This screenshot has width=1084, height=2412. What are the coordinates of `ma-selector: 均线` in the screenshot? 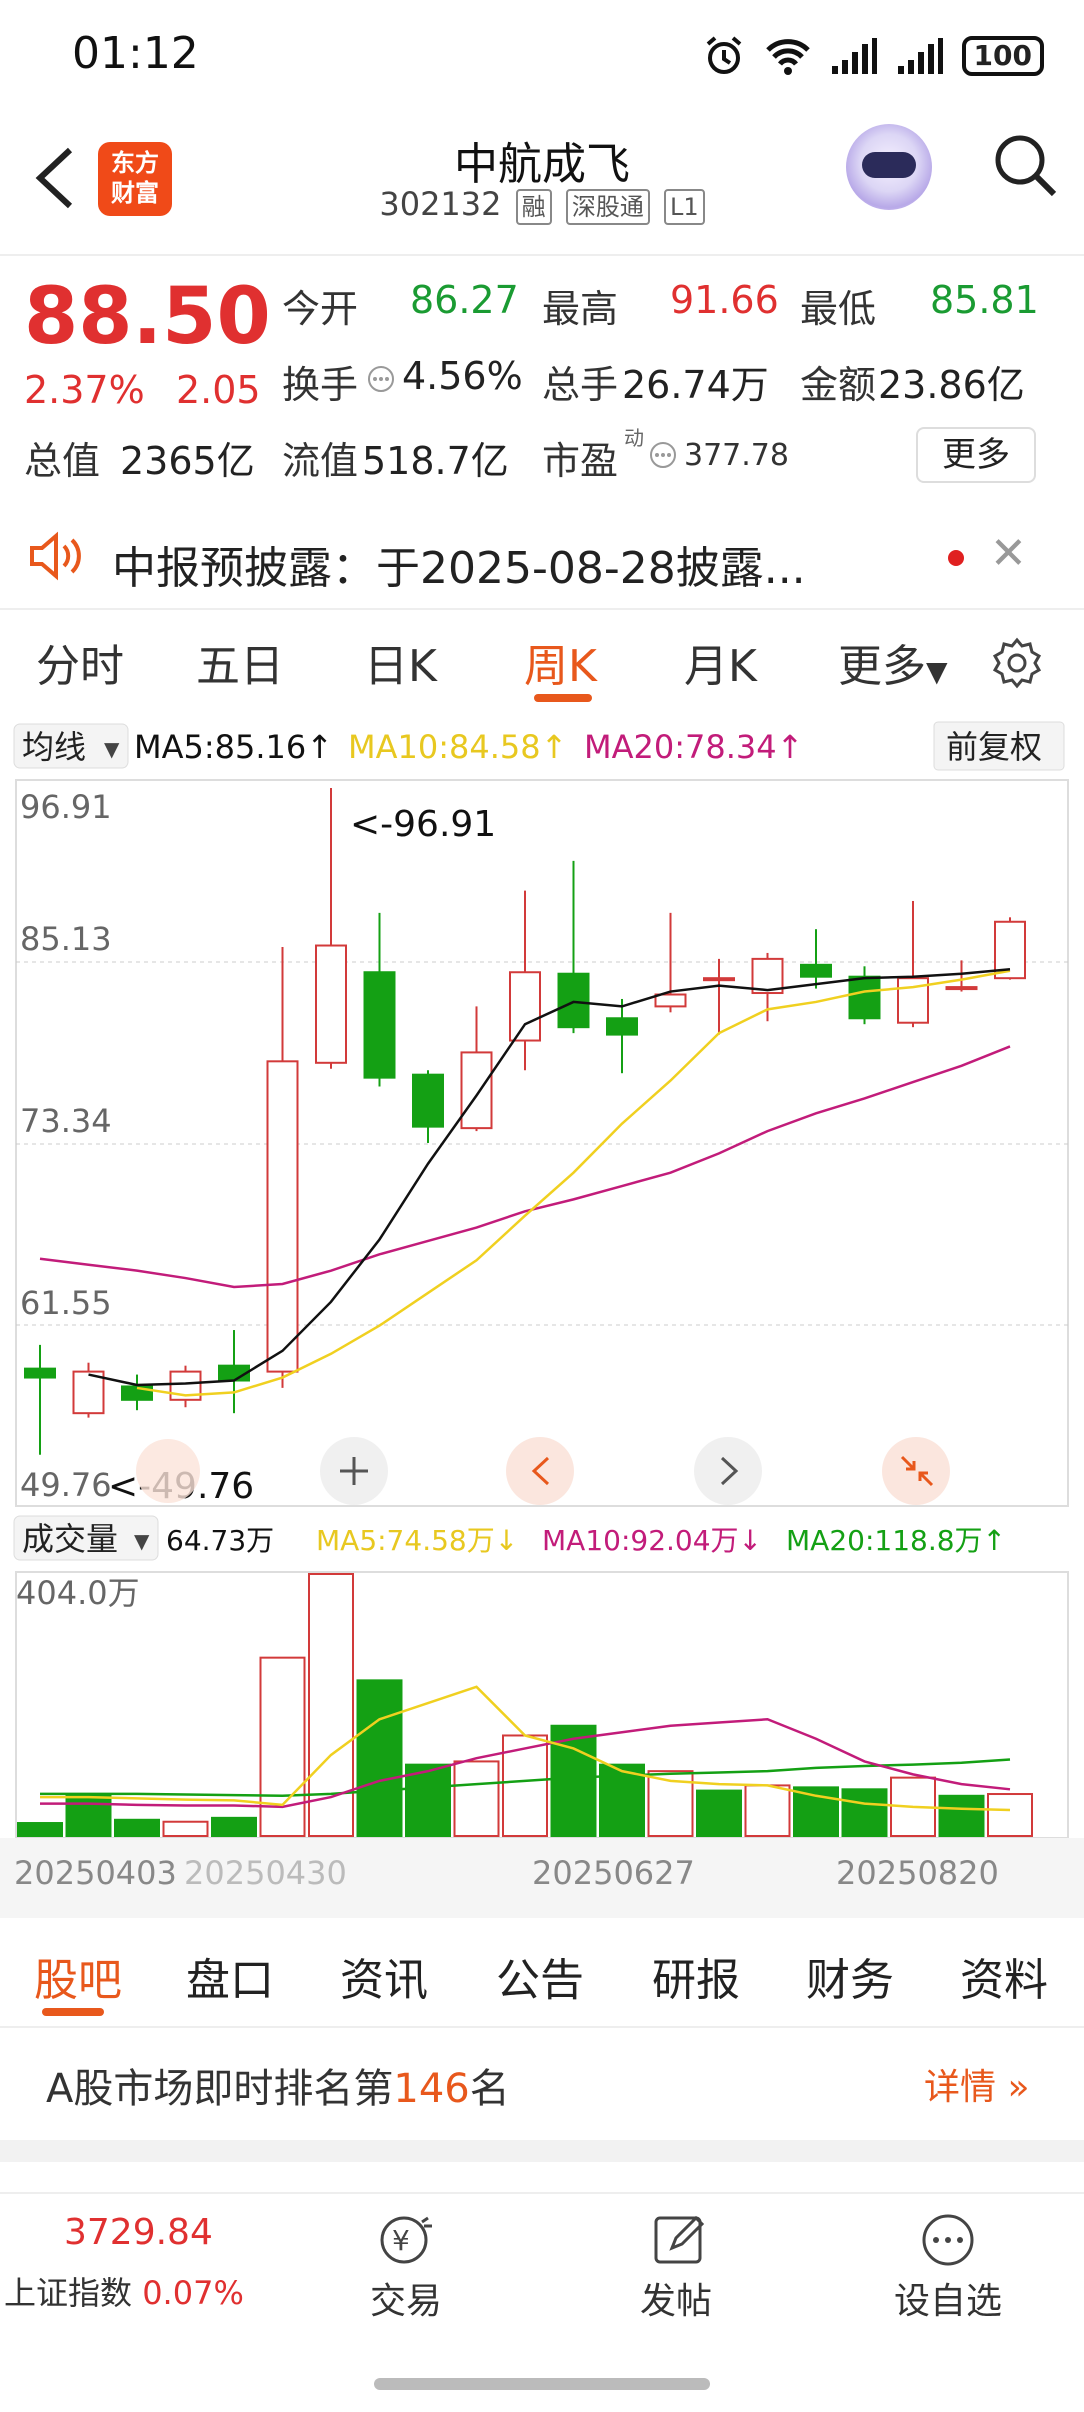 It's located at (54, 747).